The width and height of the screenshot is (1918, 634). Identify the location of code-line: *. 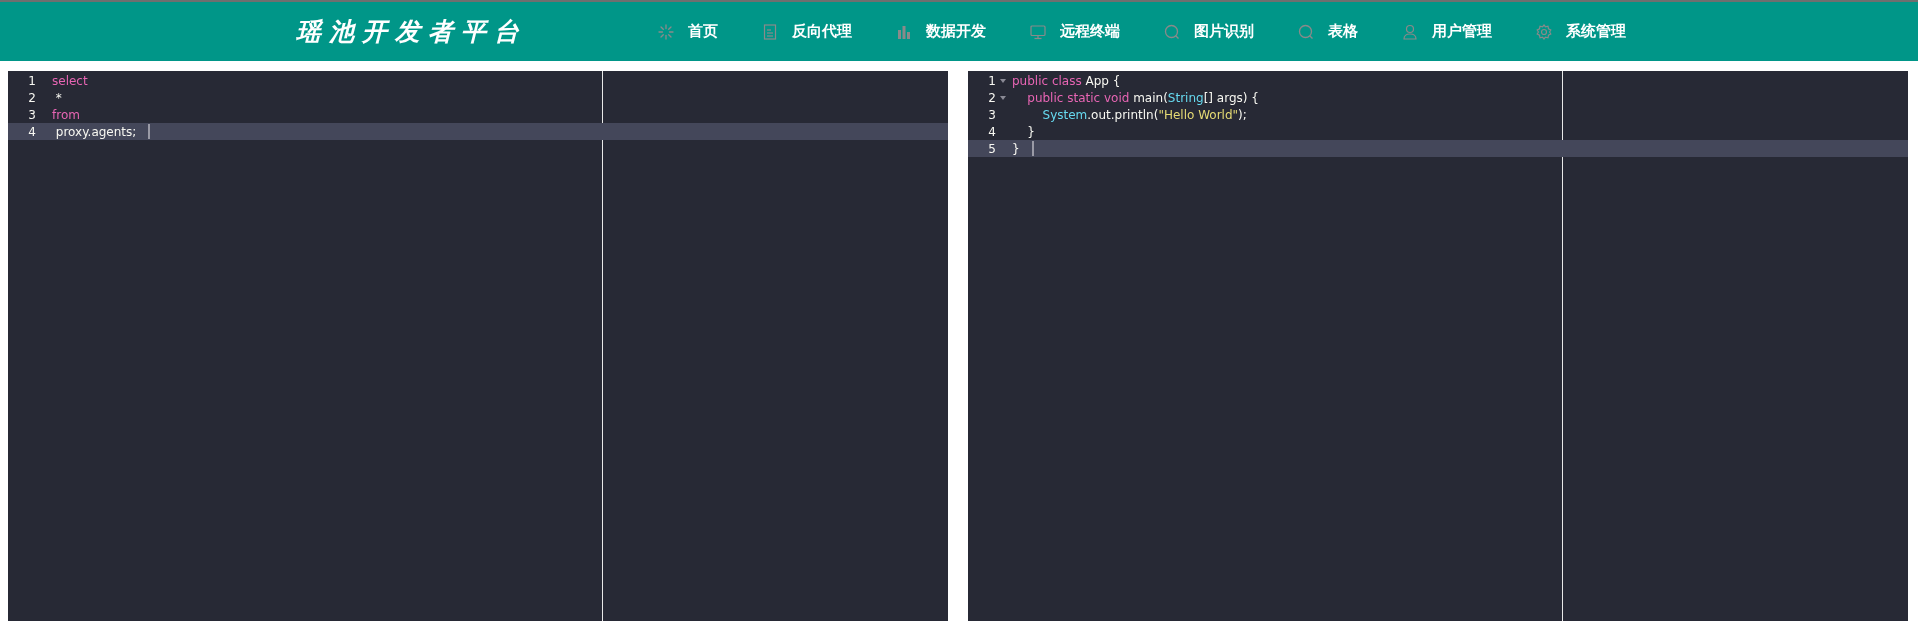
(58, 97).